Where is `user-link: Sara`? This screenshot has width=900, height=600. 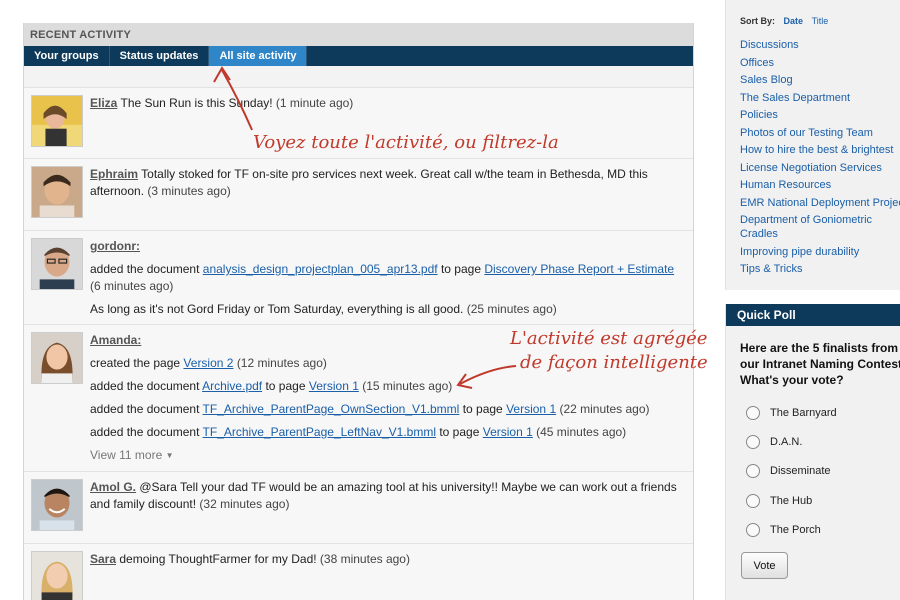
user-link: Sara is located at coordinates (103, 559).